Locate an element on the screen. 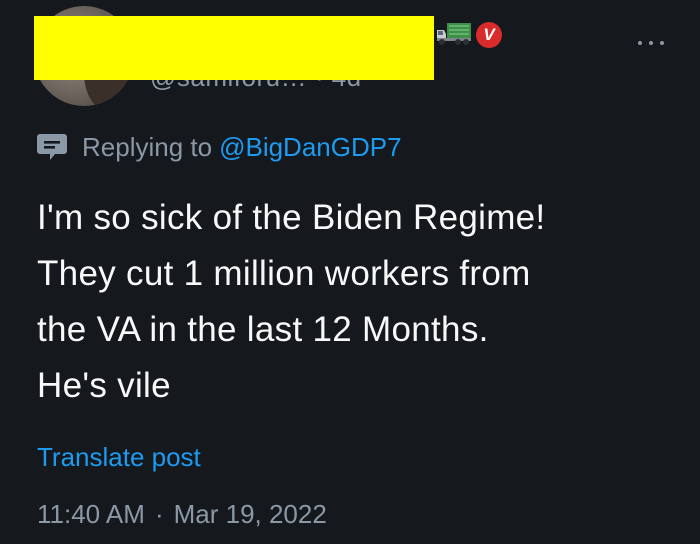 This screenshot has width=700, height=544. replying-prefix: Replying to is located at coordinates (147, 146).